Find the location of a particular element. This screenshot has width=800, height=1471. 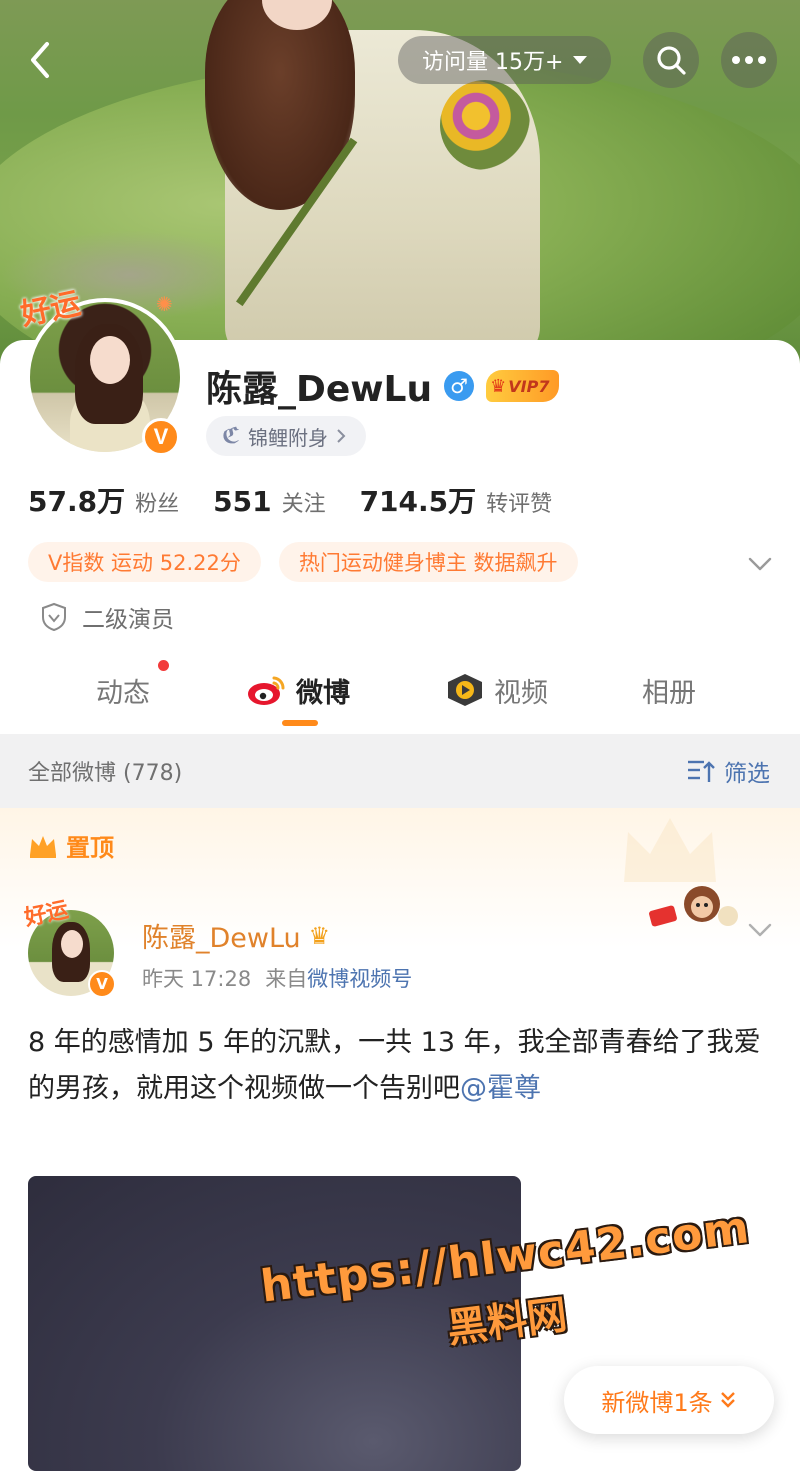

monkey-sticker-icon is located at coordinates (693, 906).